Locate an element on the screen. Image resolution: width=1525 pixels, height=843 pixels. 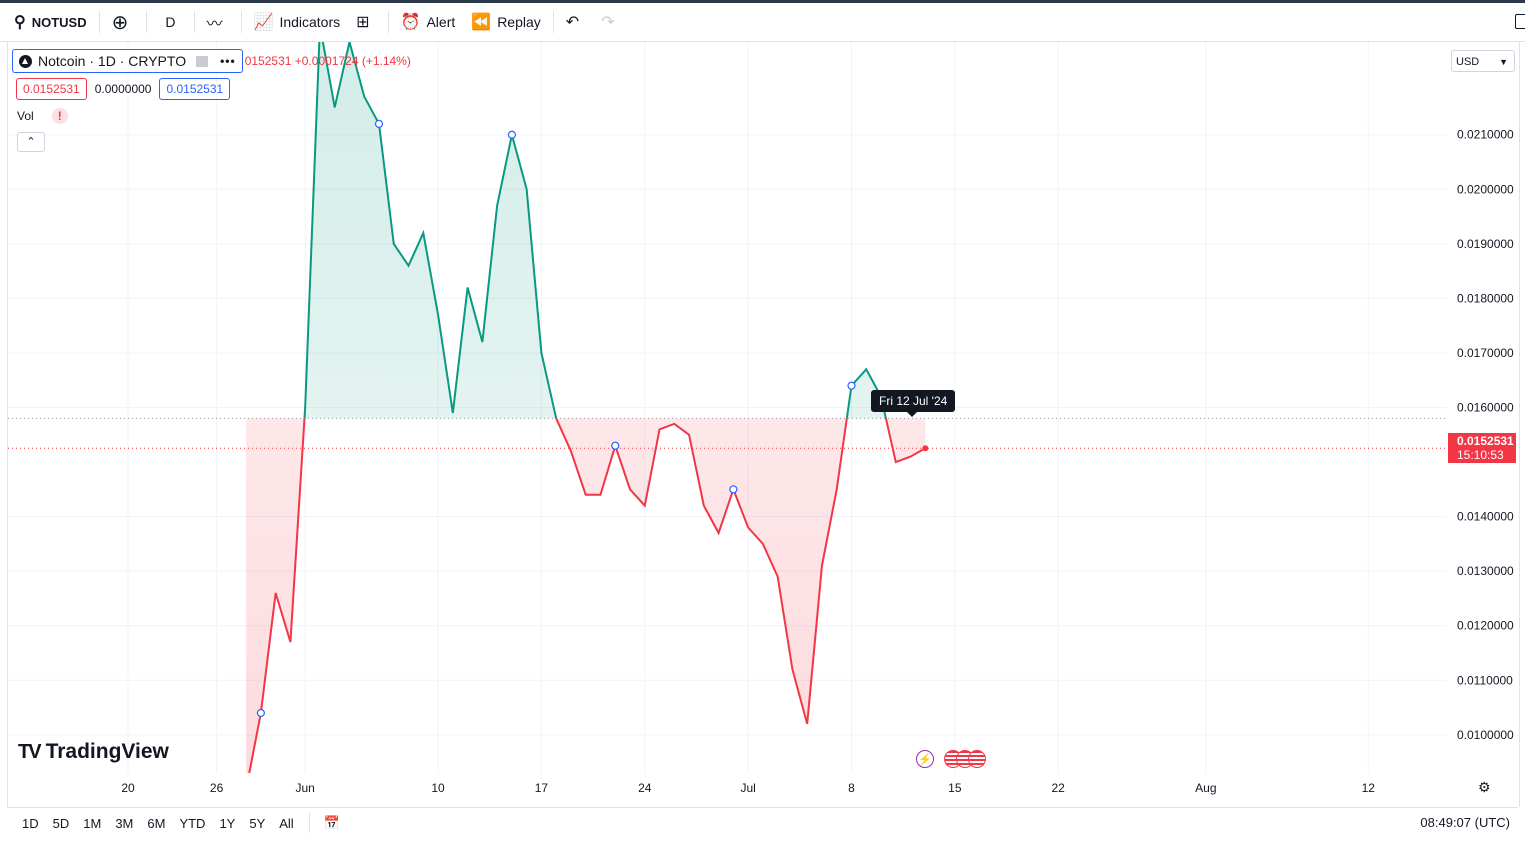
bar-countdown: 15:10:53 is located at coordinates (1480, 455).